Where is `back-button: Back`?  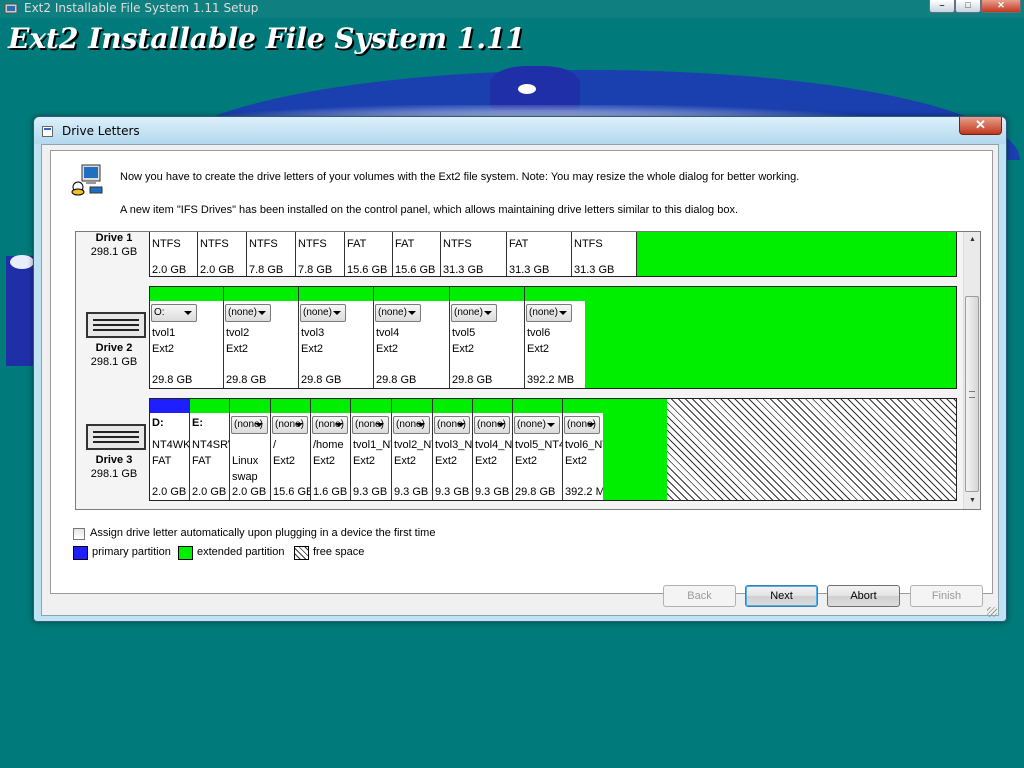
back-button: Back is located at coordinates (699, 596).